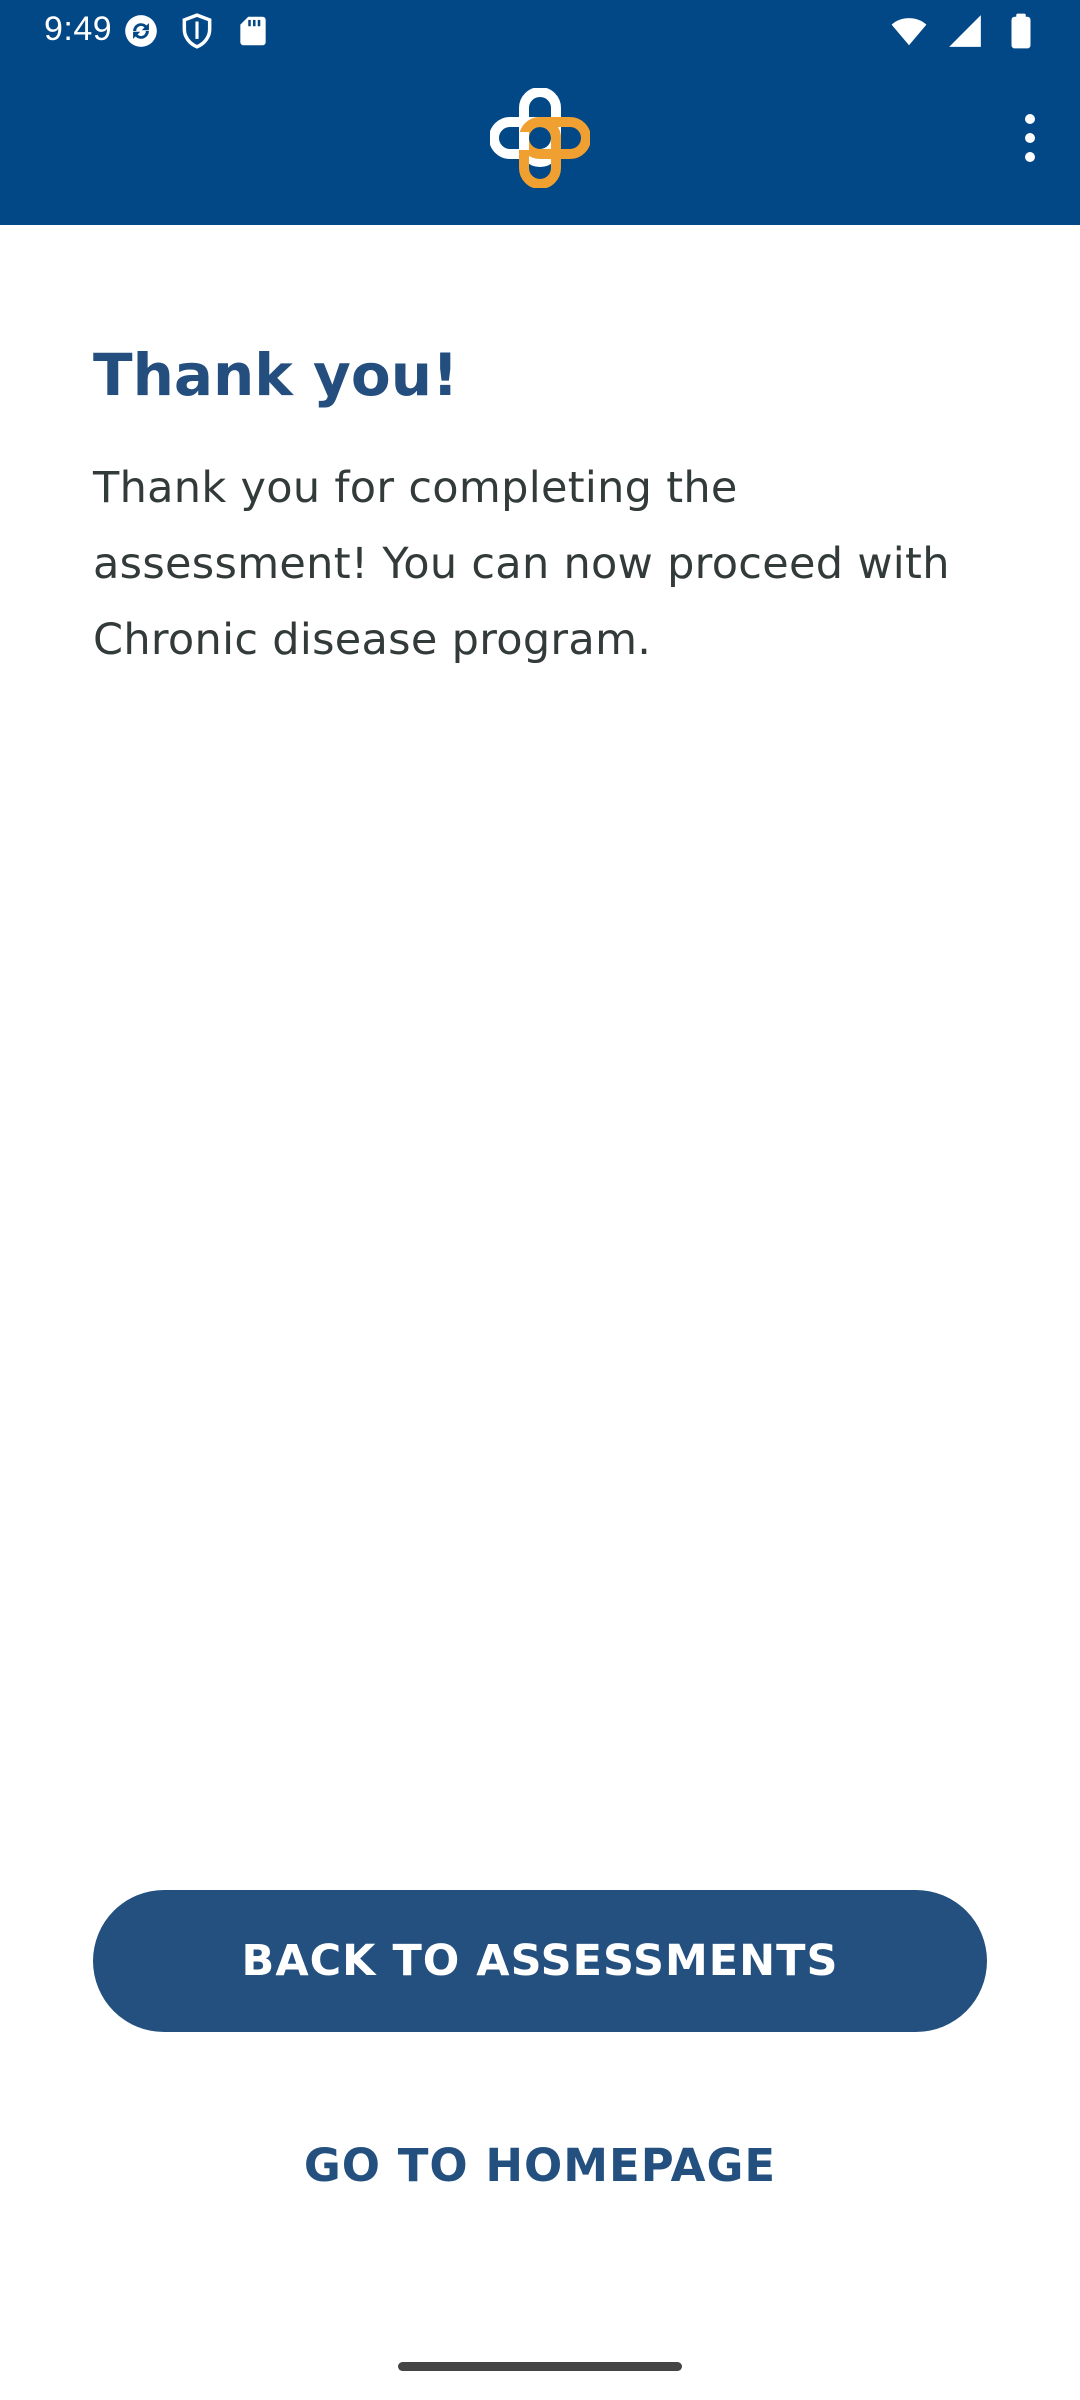  I want to click on go-to-homepage-button: GO TO HOMEPAGE, so click(540, 2165).